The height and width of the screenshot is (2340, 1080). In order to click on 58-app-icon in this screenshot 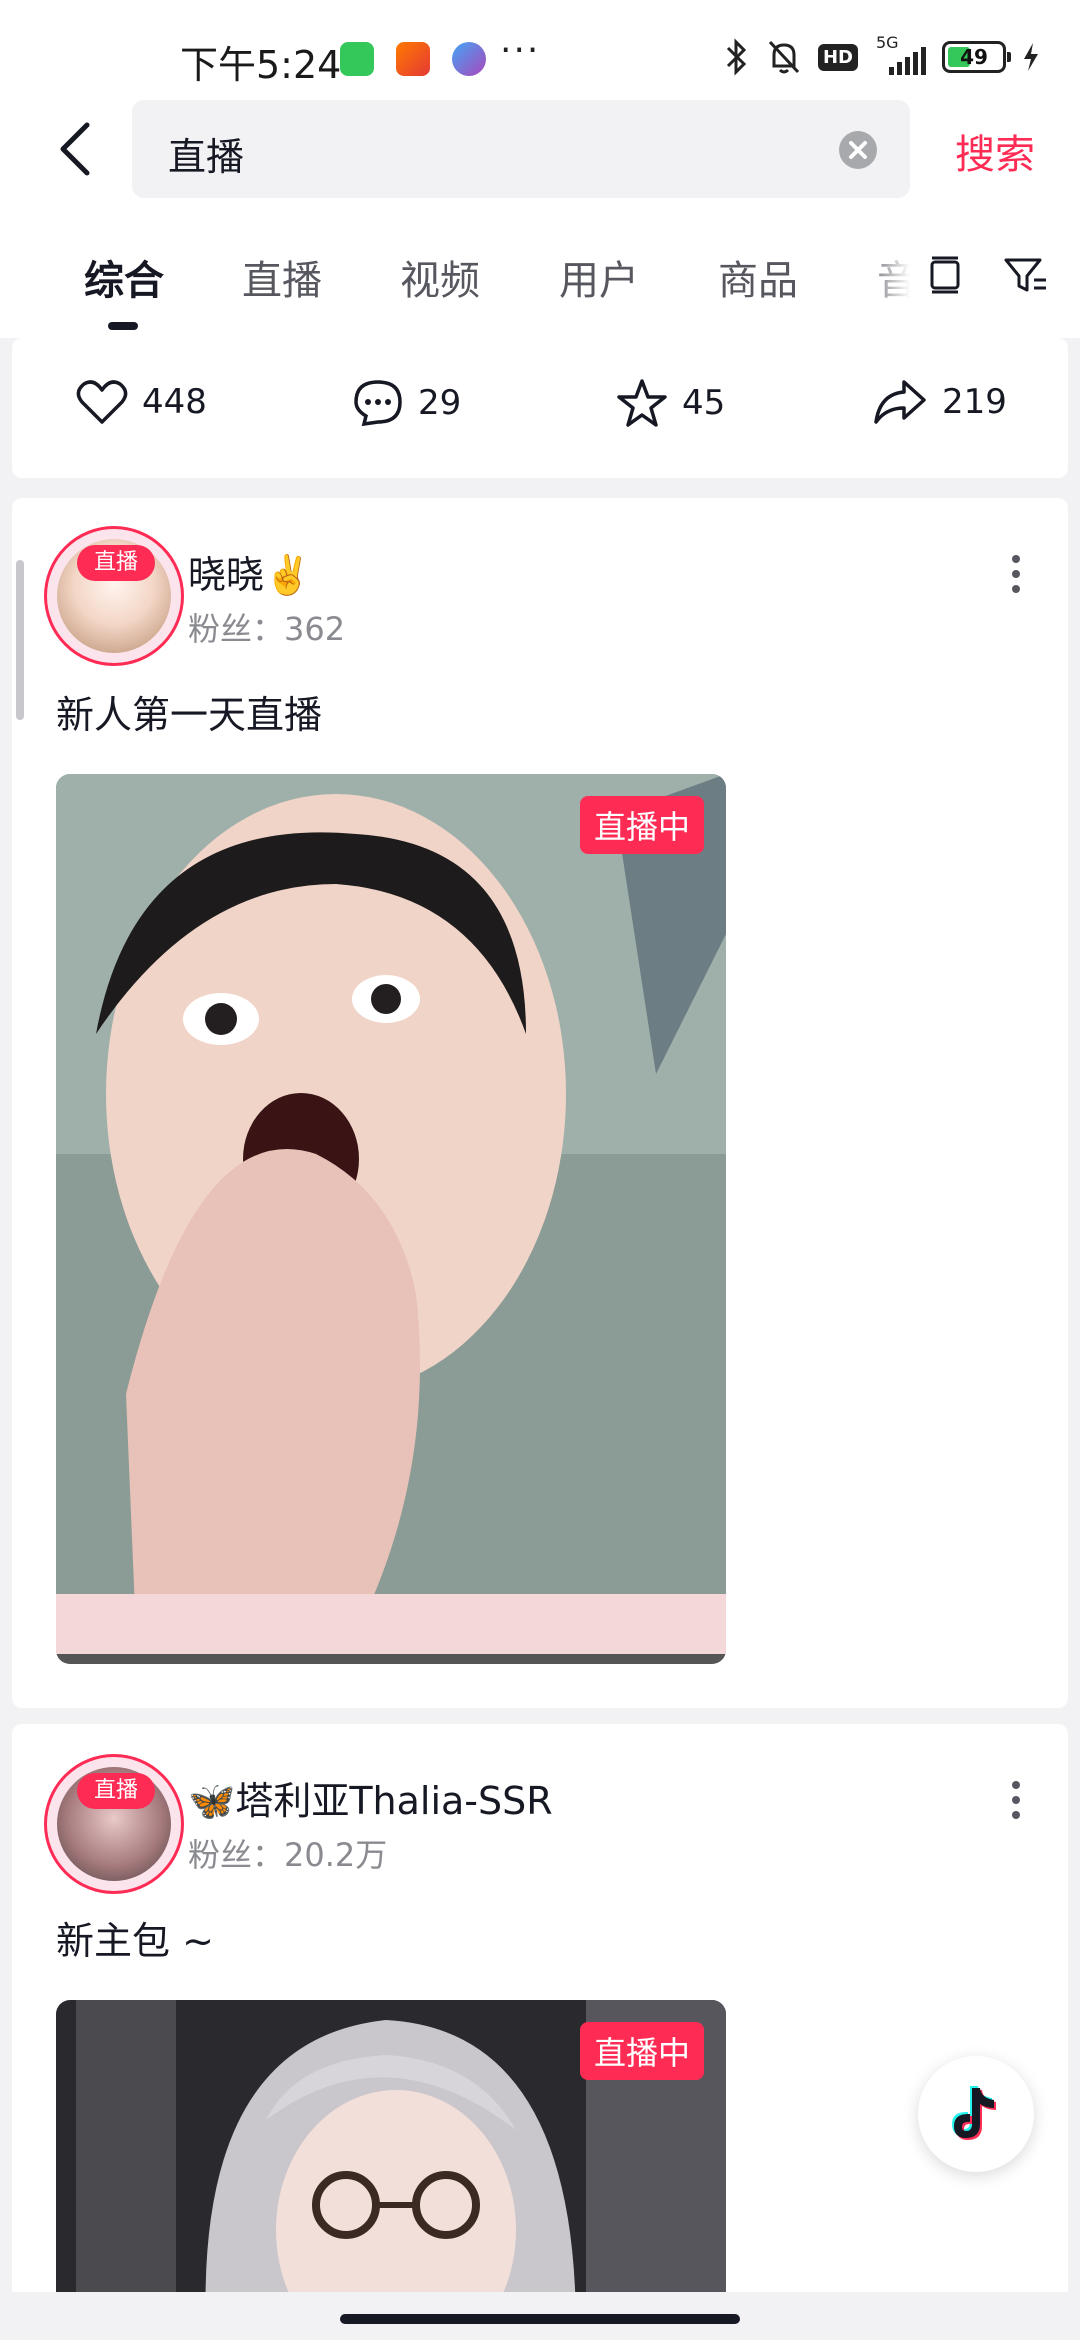, I will do `click(413, 59)`.